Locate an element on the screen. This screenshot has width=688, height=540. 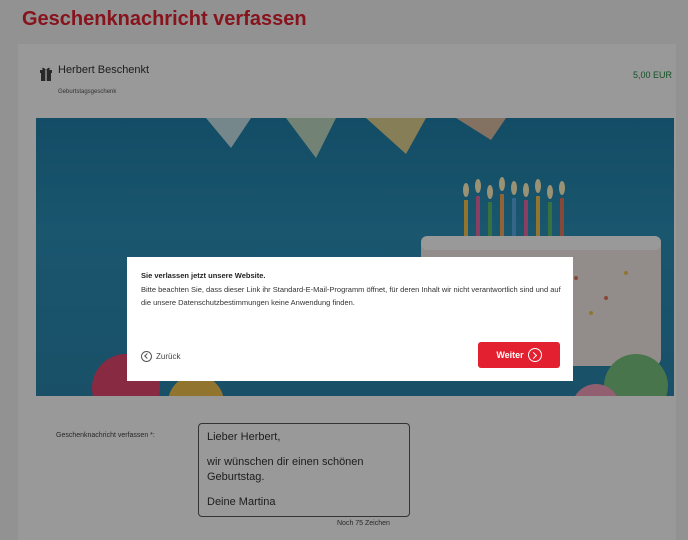
next-button: Weiter is located at coordinates (519, 355).